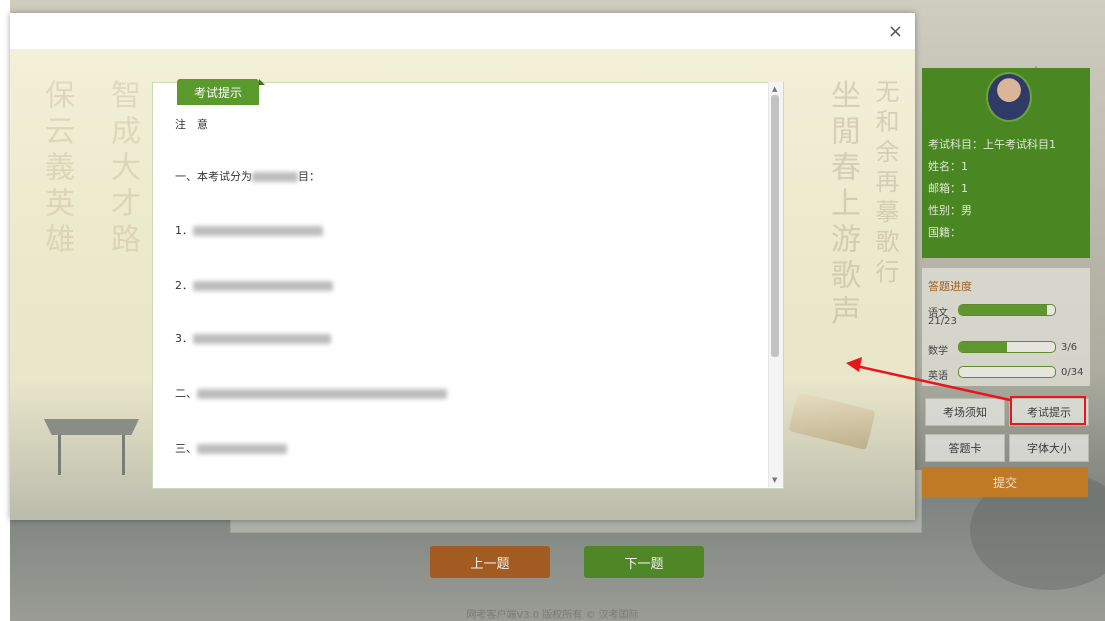 The height and width of the screenshot is (621, 1105). I want to click on candidate-name-text: 姓名：1, so click(948, 166).